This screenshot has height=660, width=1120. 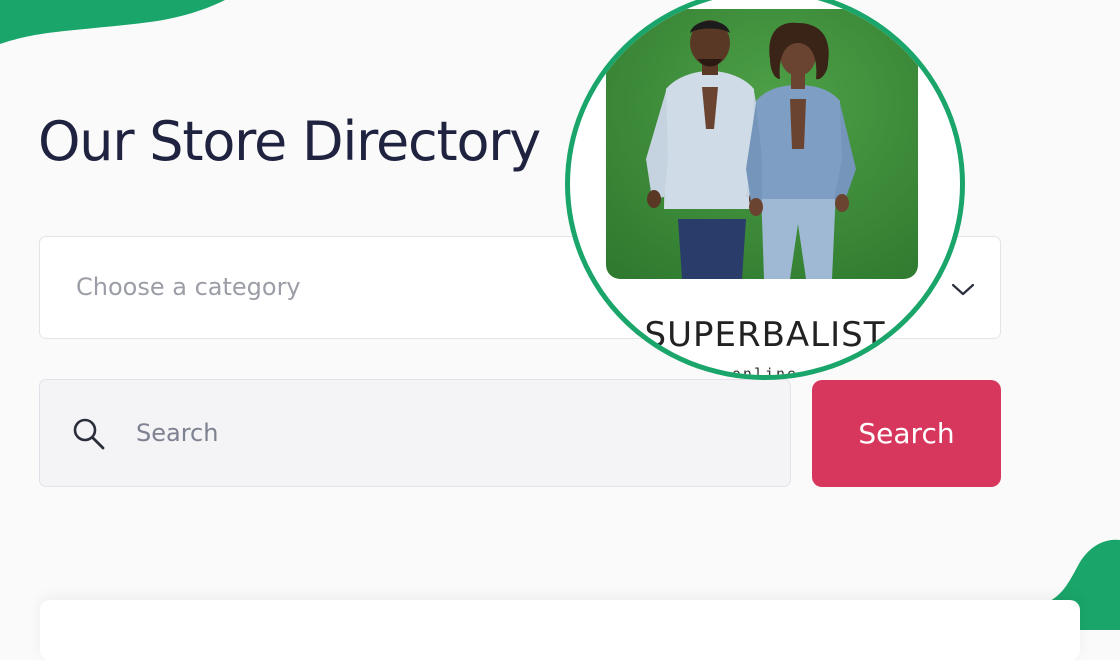 What do you see at coordinates (560, 630) in the screenshot?
I see `content-card` at bounding box center [560, 630].